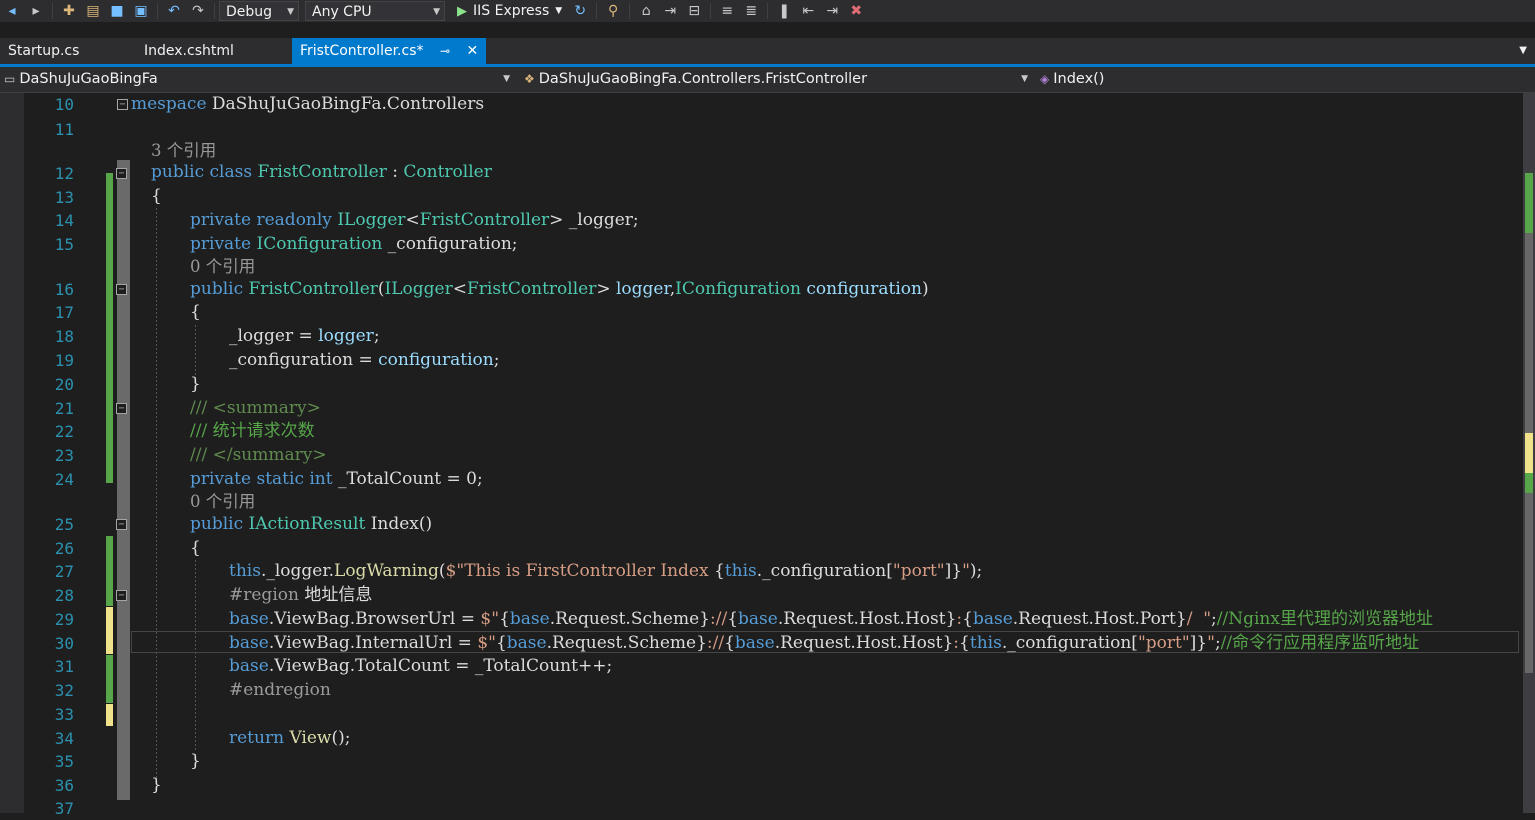 This screenshot has height=820, width=1535. I want to click on platform-select: Any CPU ▼, so click(375, 11).